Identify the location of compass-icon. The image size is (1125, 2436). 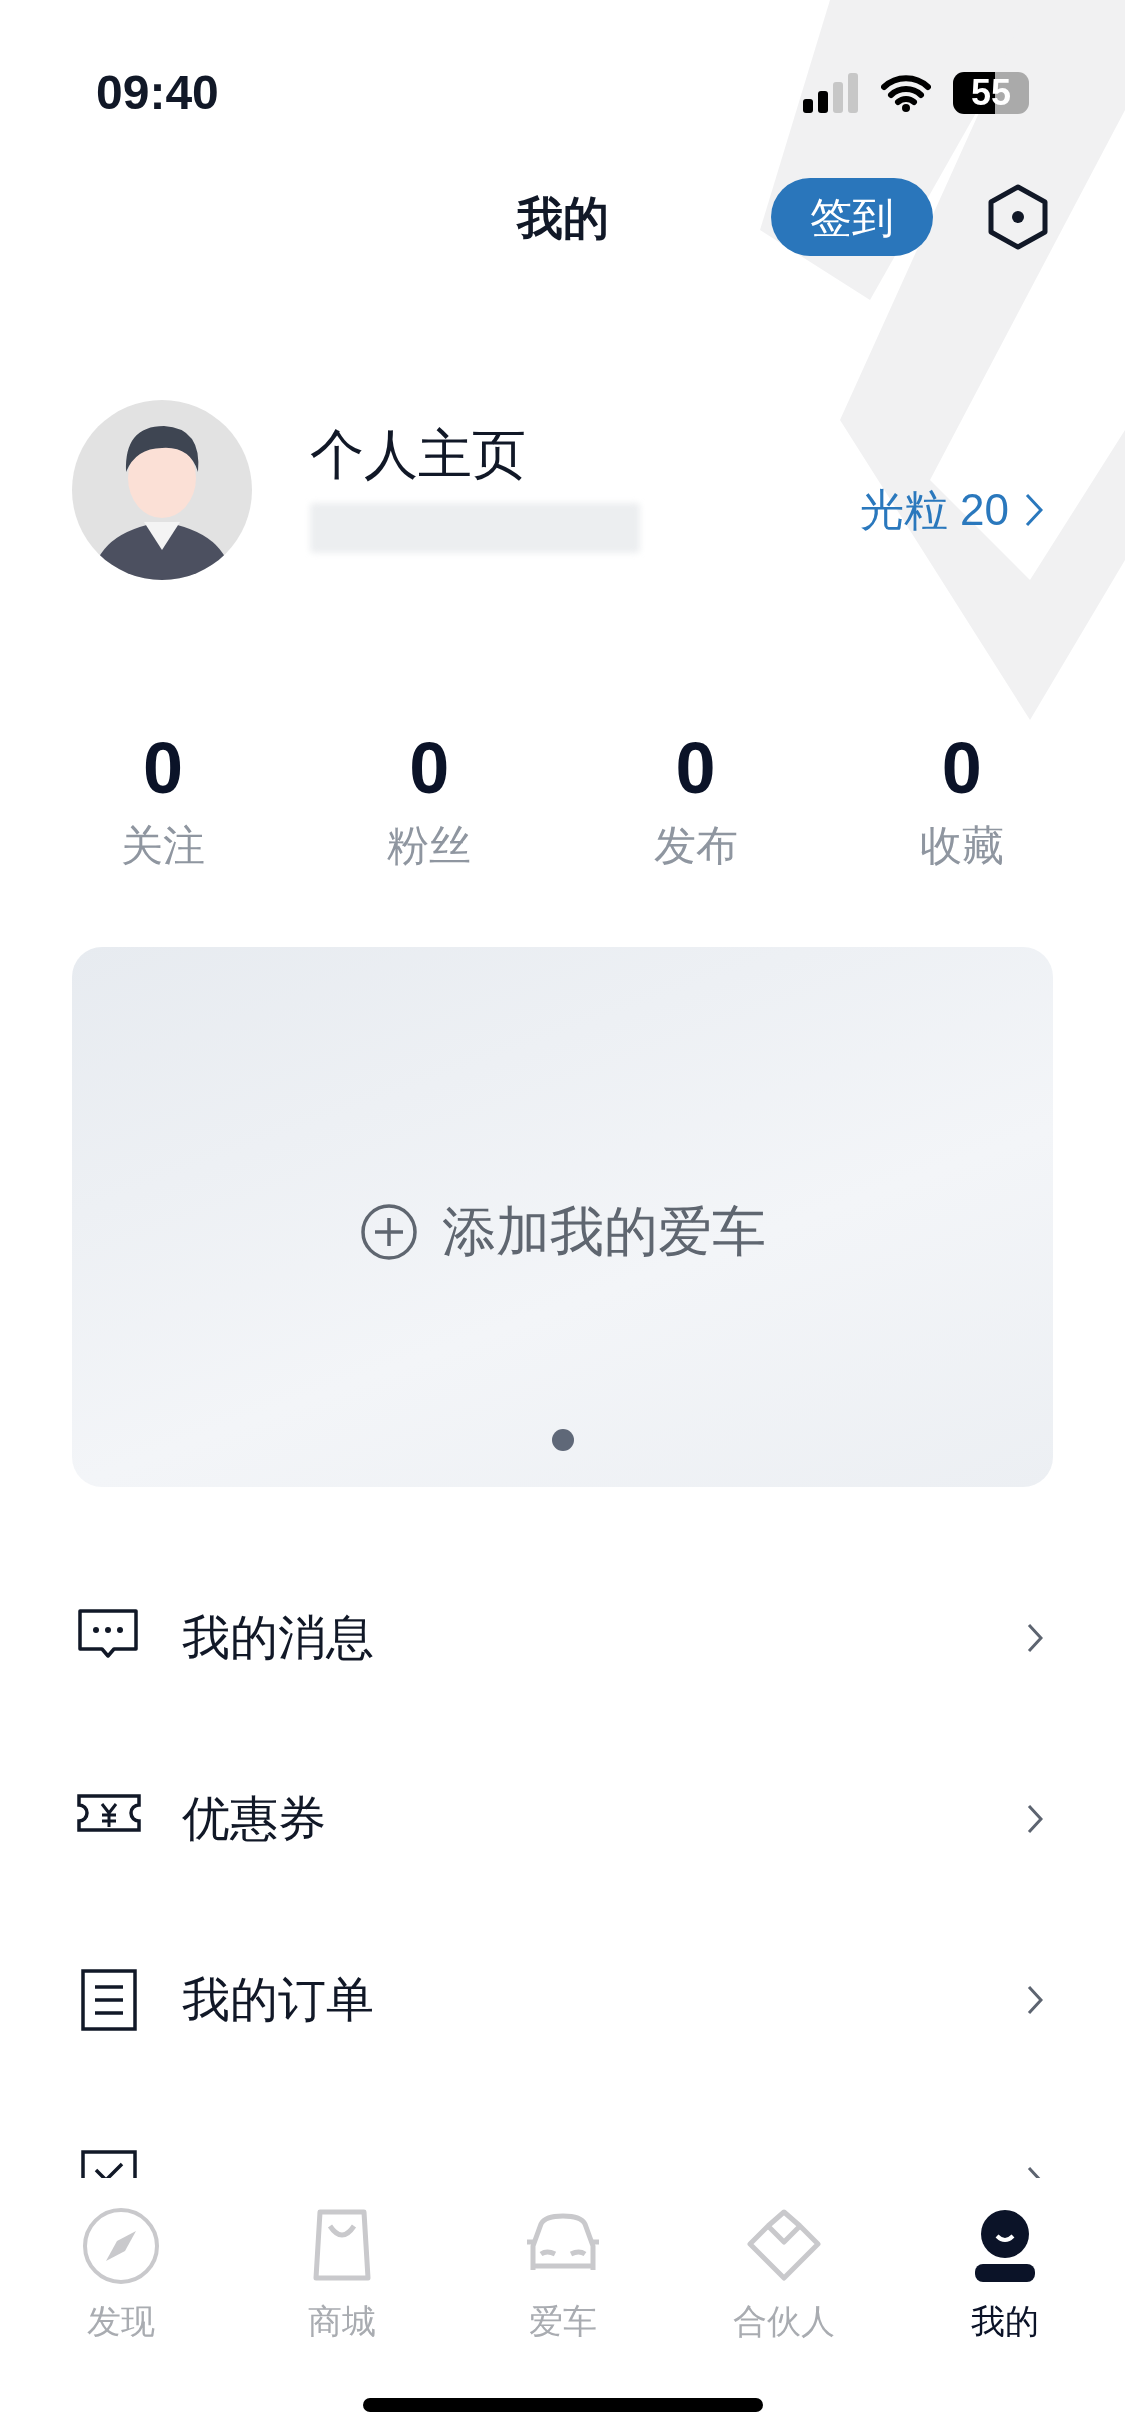
(120, 2246).